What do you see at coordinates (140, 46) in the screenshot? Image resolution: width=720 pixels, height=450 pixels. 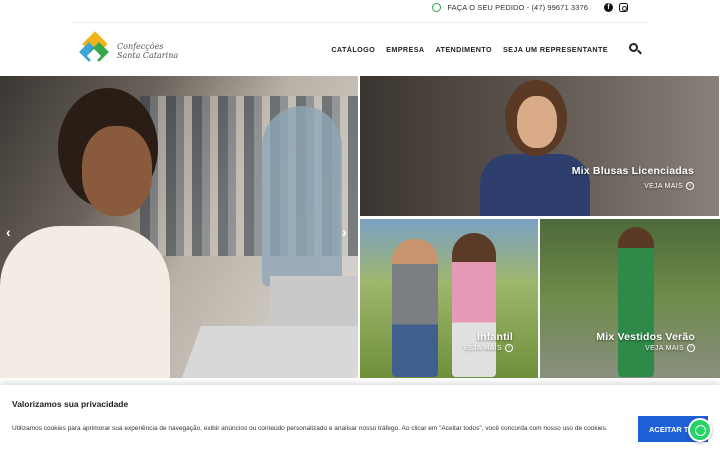 I see `logo-line-1: Confecções` at bounding box center [140, 46].